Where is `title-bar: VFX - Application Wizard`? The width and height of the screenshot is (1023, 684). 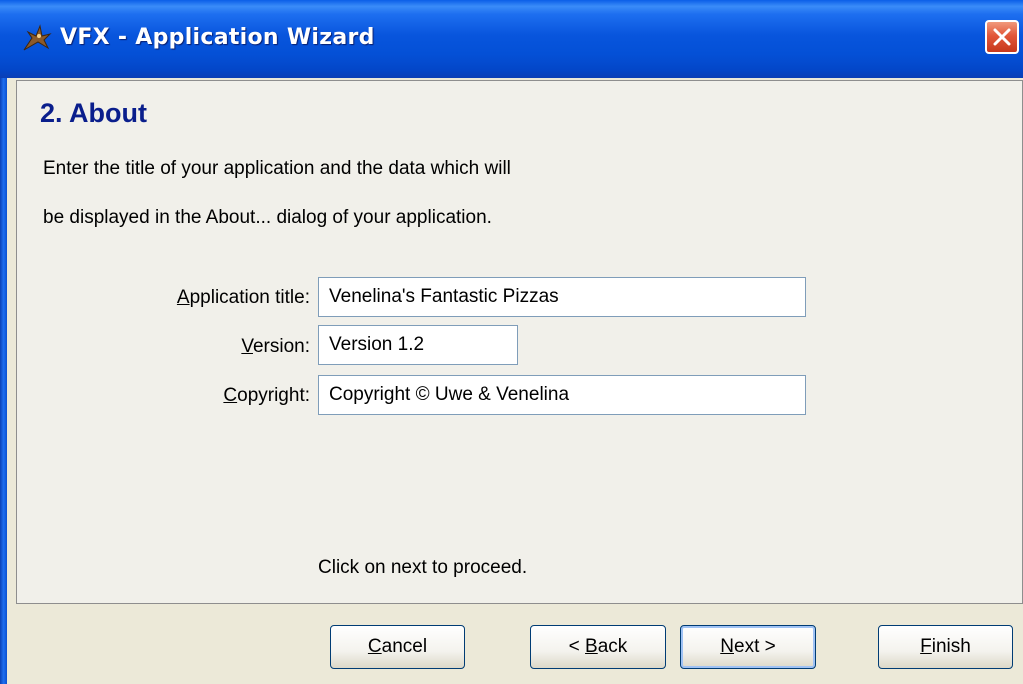
title-bar: VFX - Application Wizard is located at coordinates (511, 39).